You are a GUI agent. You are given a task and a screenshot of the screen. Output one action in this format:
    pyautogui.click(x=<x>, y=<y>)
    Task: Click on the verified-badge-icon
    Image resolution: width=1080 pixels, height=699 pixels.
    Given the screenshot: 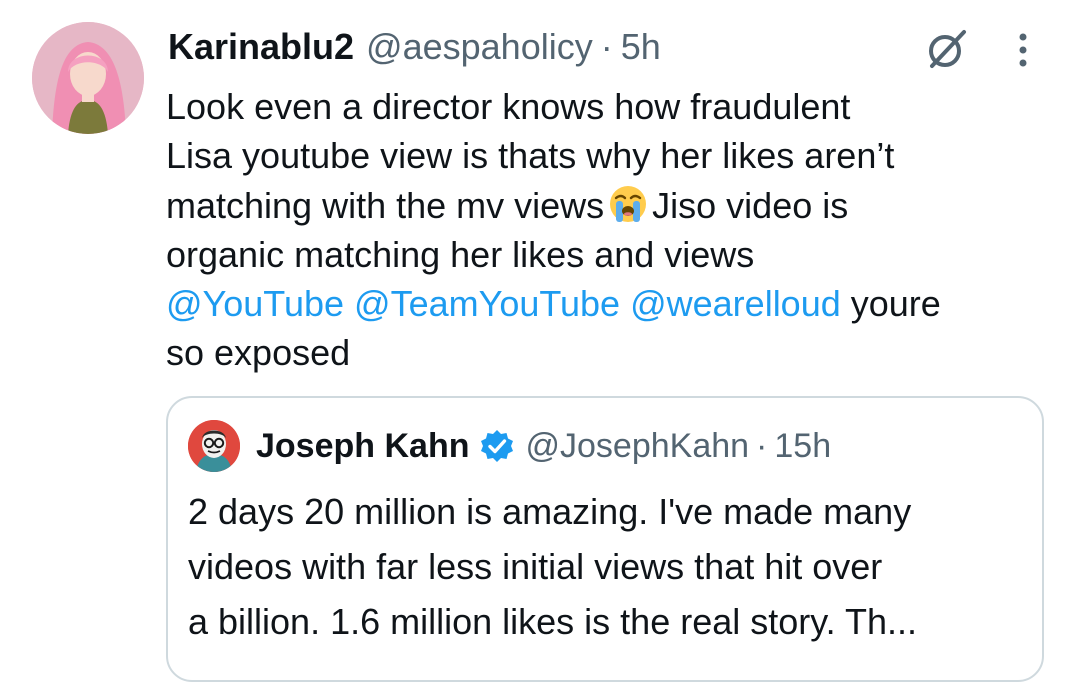 What is the action you would take?
    pyautogui.click(x=497, y=446)
    